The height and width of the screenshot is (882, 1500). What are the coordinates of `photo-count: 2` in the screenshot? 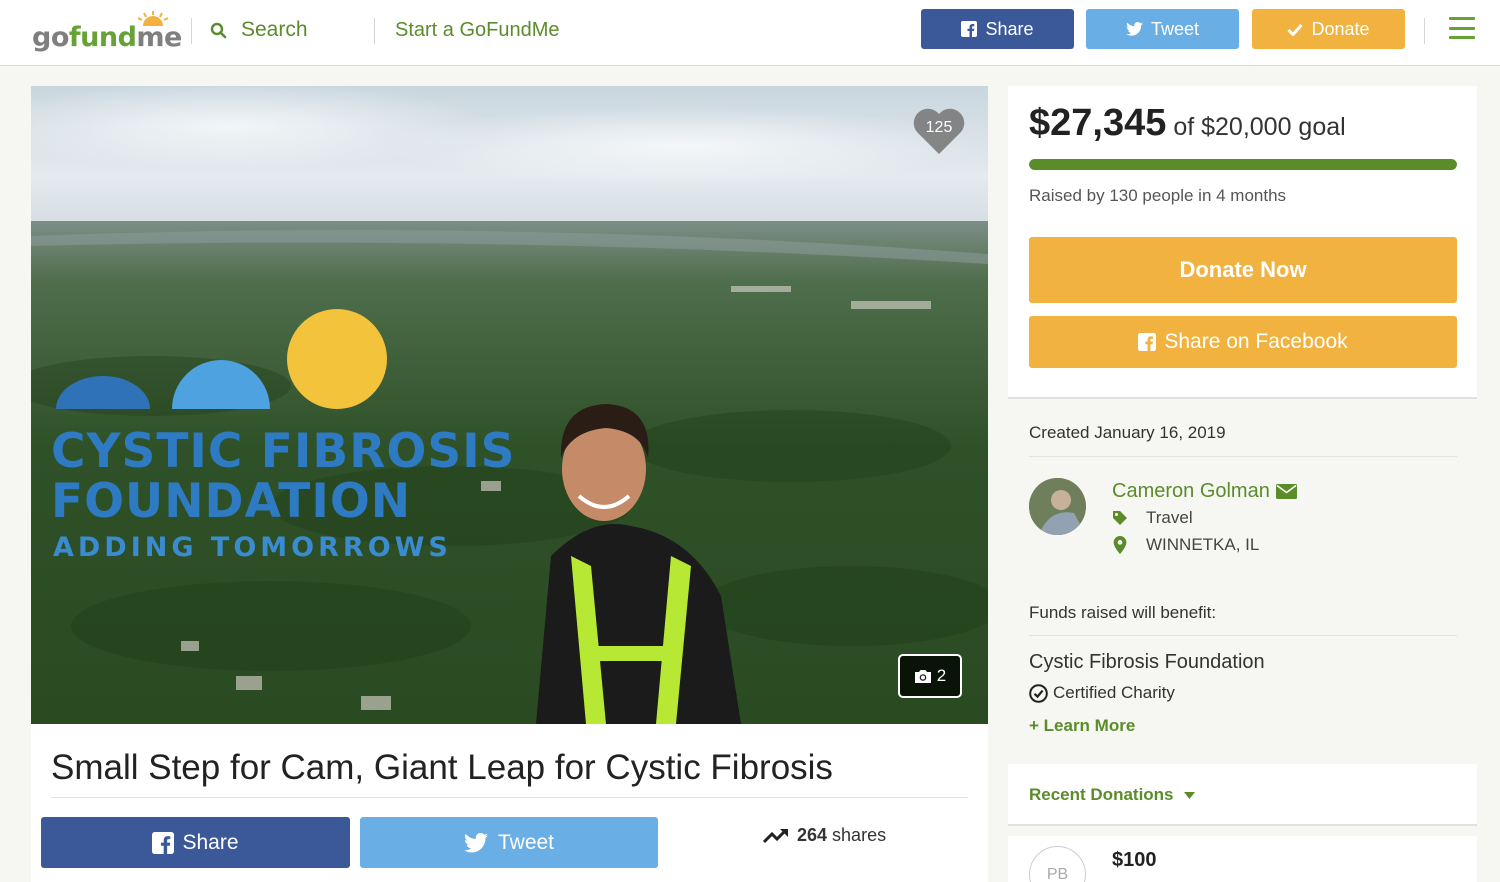 It's located at (941, 675).